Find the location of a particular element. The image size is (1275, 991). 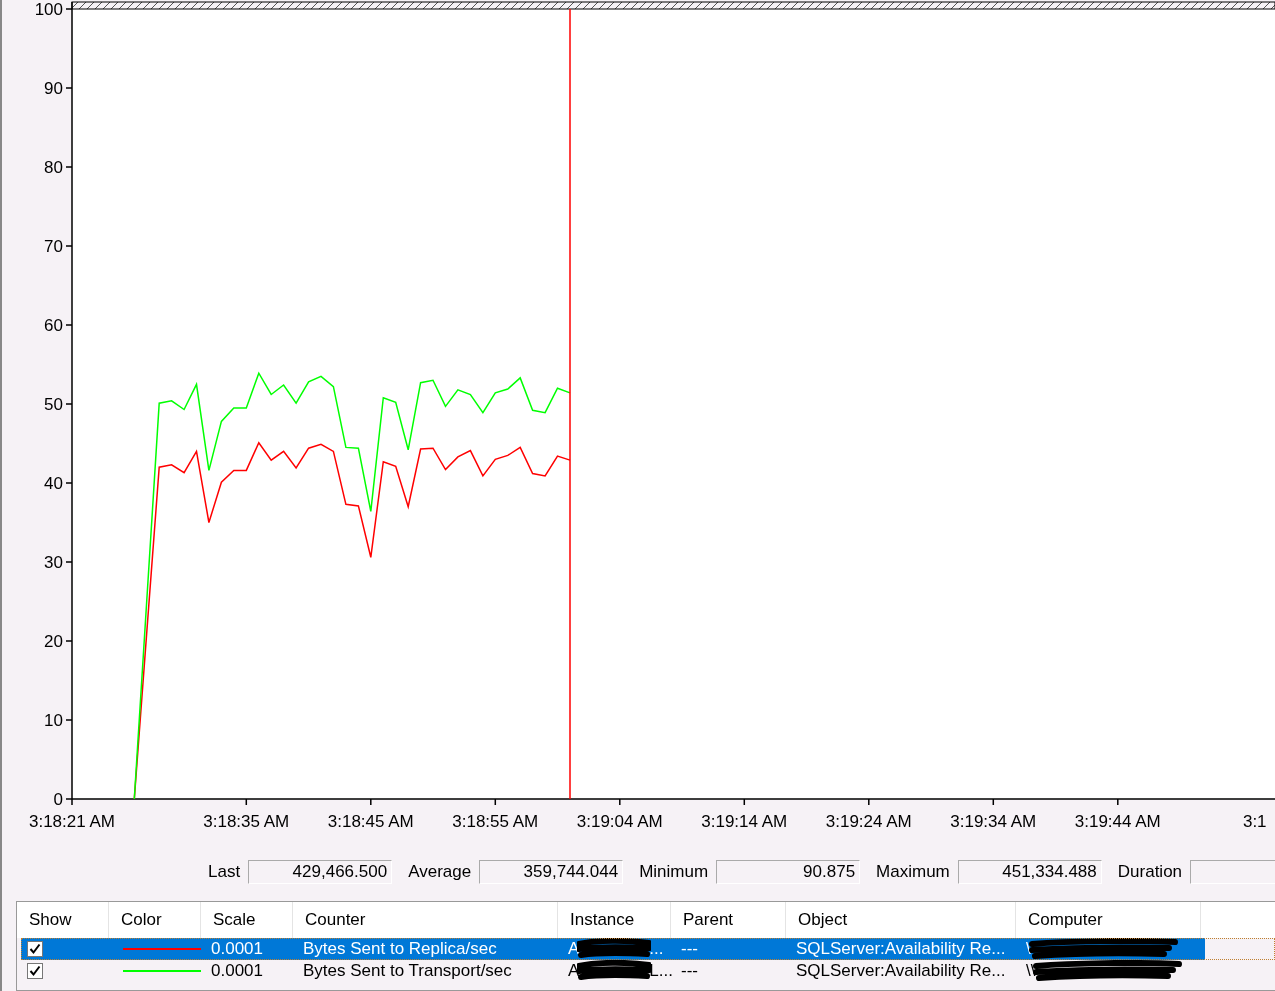

axis-label: 60 is located at coordinates (53, 325).